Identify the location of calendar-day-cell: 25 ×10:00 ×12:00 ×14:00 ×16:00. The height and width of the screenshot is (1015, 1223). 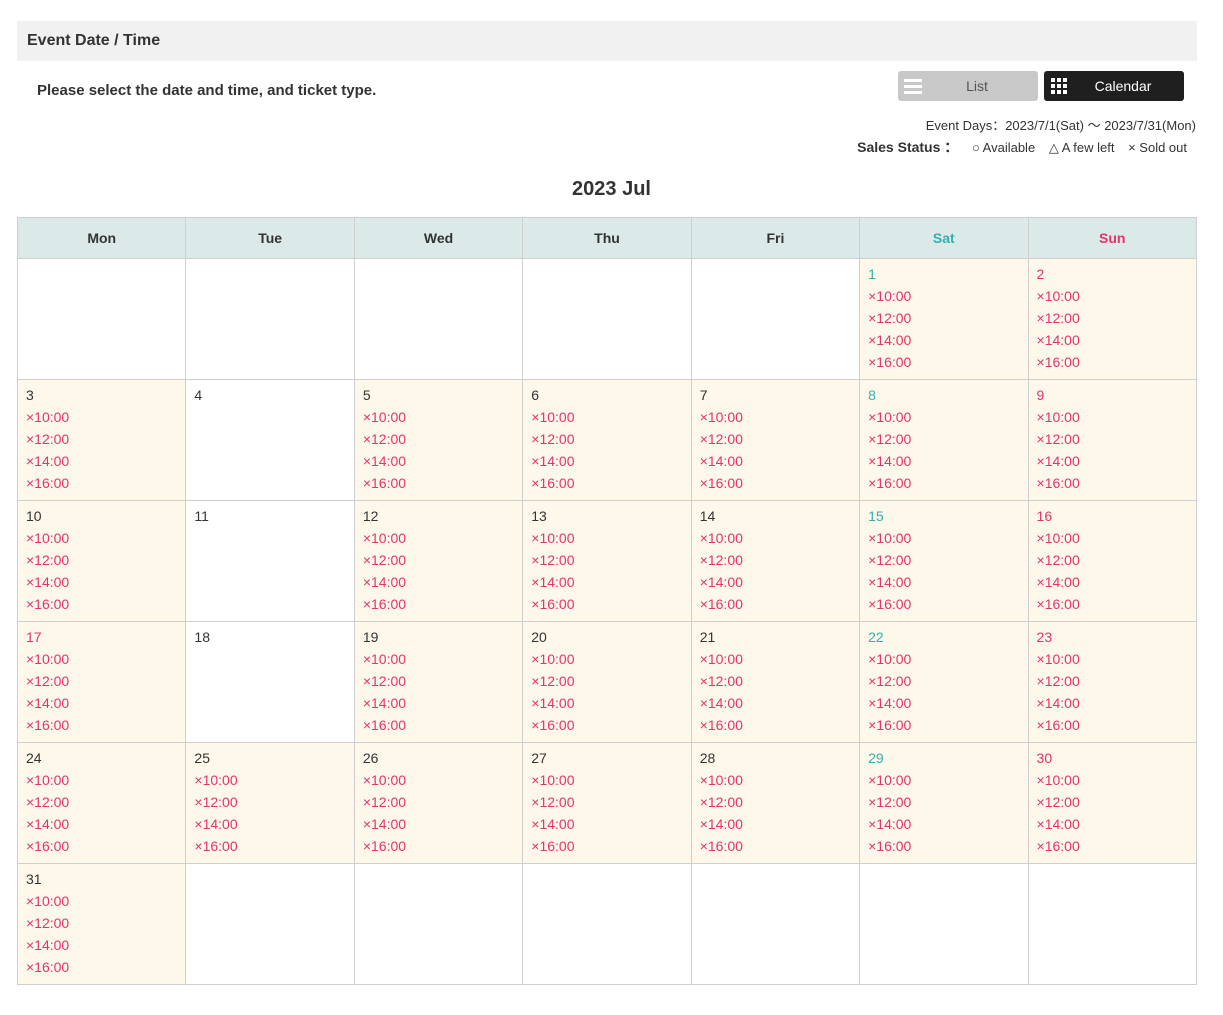
(270, 803).